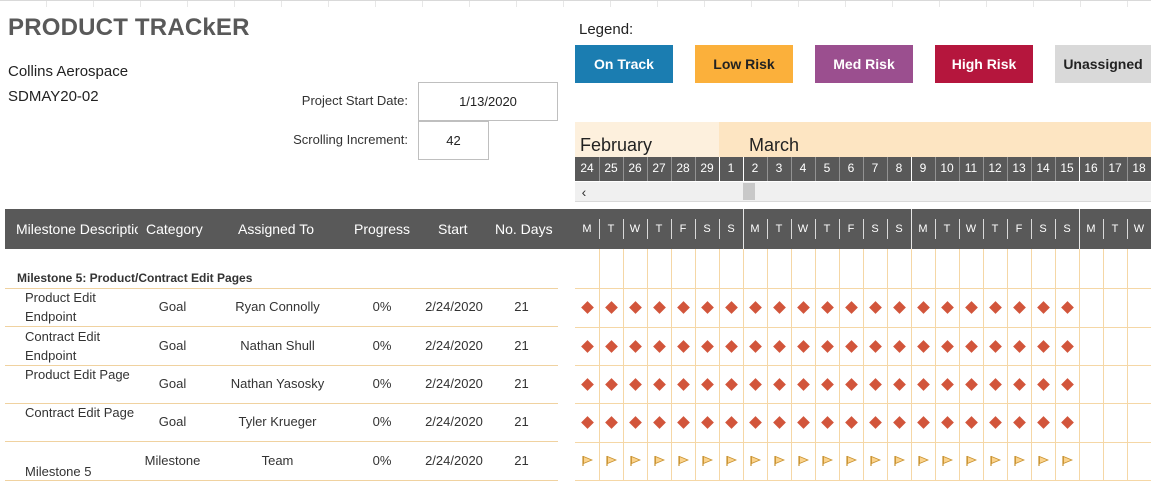 Image resolution: width=1151 pixels, height=481 pixels. I want to click on task-assignee: Team, so click(277, 460).